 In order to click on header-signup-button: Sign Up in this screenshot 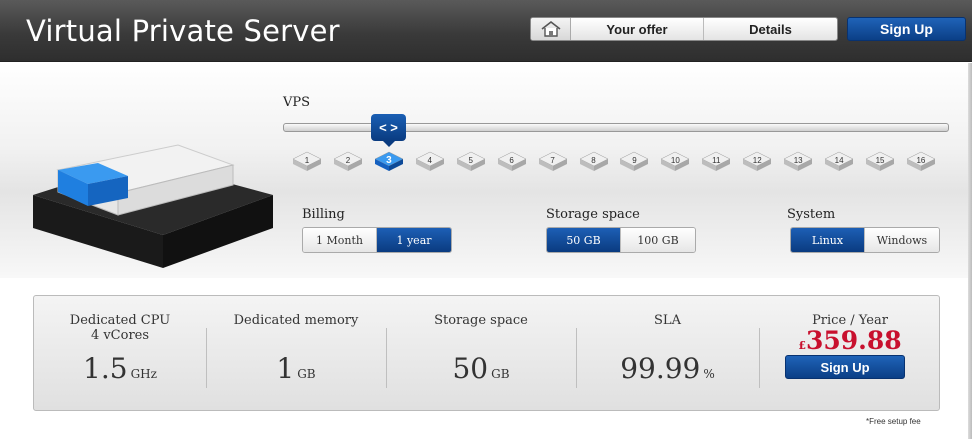, I will do `click(906, 29)`.